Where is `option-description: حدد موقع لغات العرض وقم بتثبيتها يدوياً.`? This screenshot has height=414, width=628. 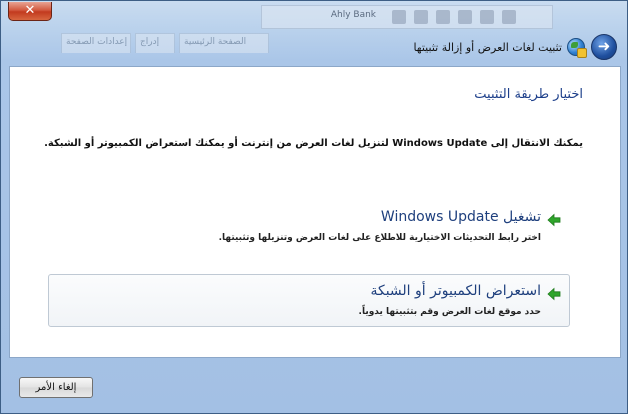 option-description: حدد موقع لغات العرض وقم بتثبيتها يدوياً. is located at coordinates (449, 312).